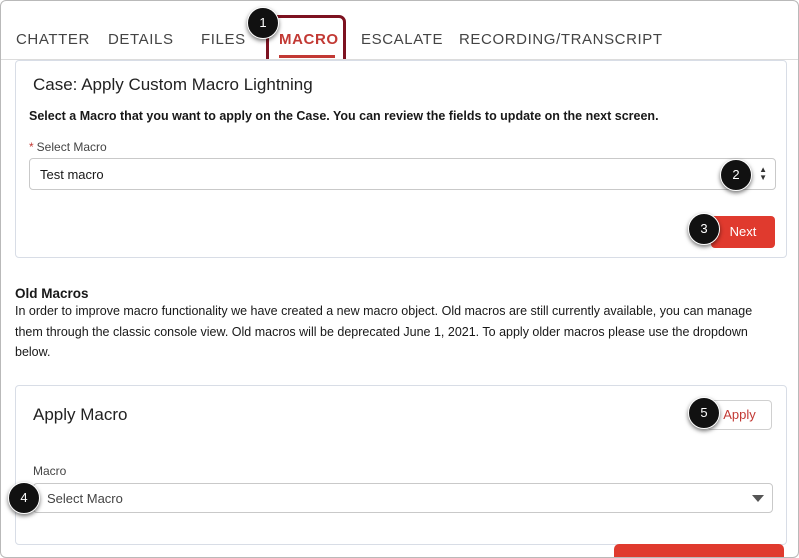  What do you see at coordinates (223, 39) in the screenshot?
I see `tab-files: FILES` at bounding box center [223, 39].